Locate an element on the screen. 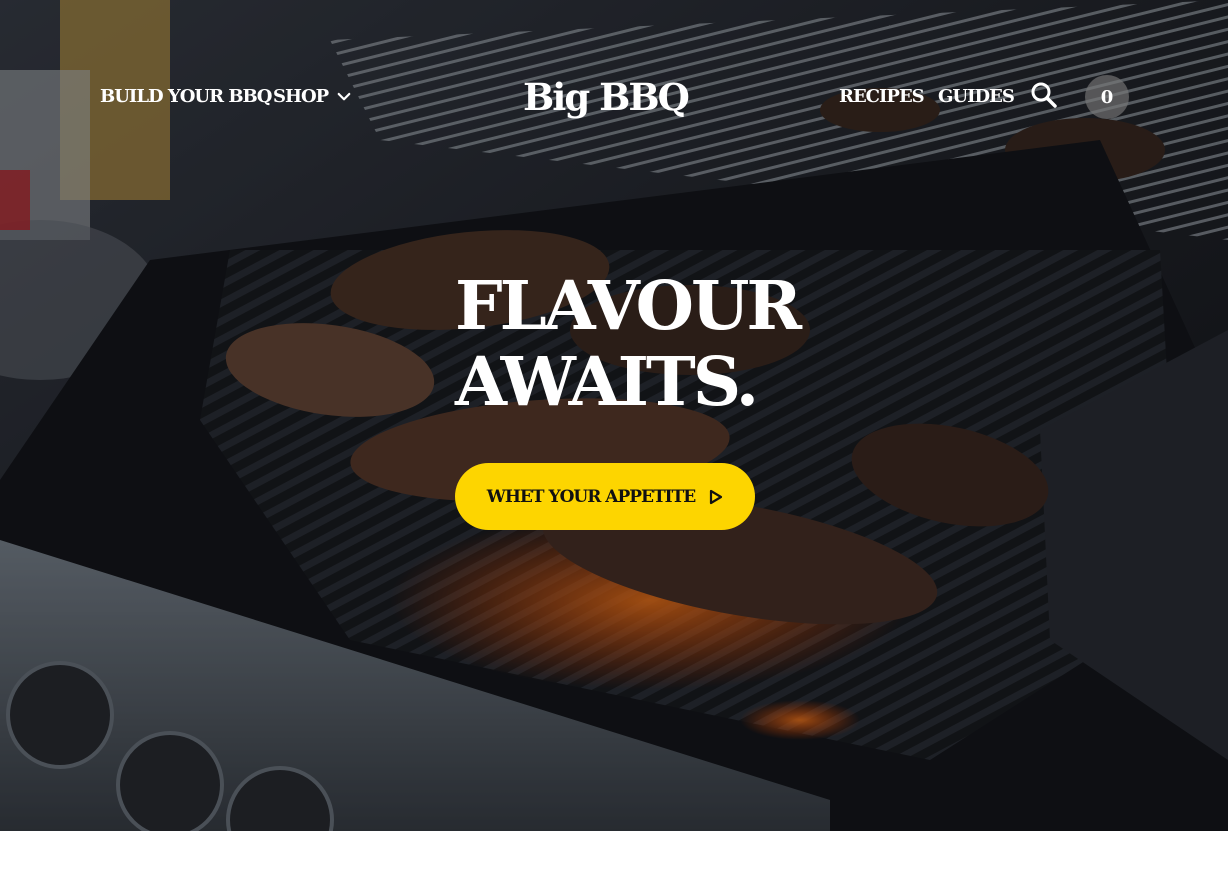 The width and height of the screenshot is (1228, 875). hero-headline-line2: AWAITS. is located at coordinates (607, 381).